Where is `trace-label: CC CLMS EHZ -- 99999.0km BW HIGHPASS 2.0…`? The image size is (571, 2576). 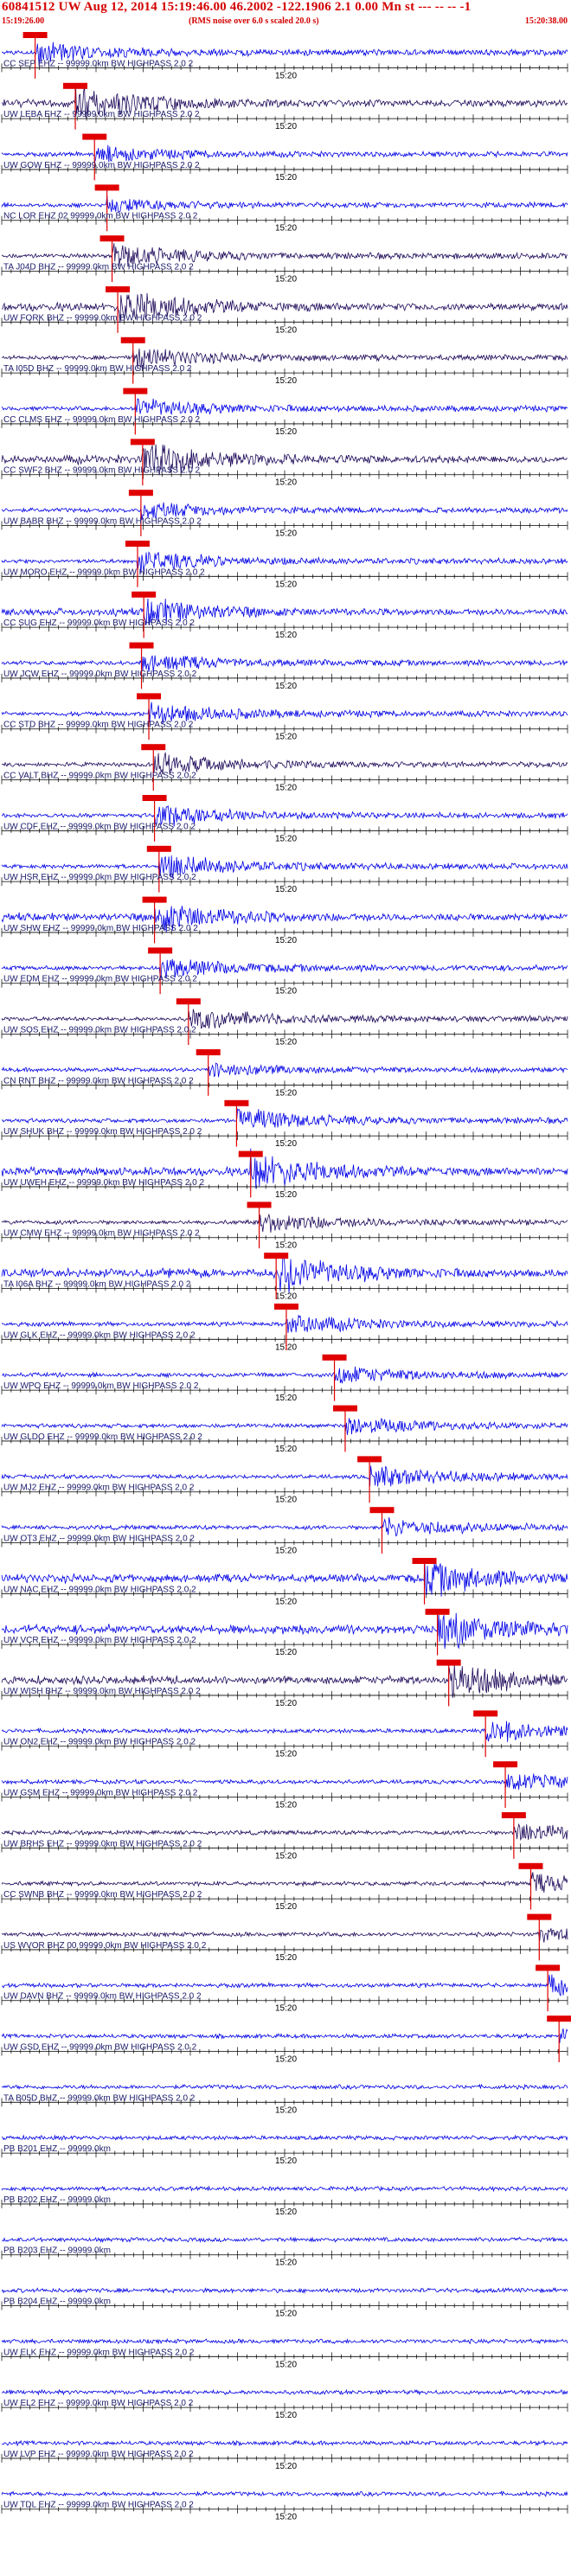
trace-label: CC CLMS EHZ -- 99999.0km BW HIGHPASS 2.0… is located at coordinates (102, 420).